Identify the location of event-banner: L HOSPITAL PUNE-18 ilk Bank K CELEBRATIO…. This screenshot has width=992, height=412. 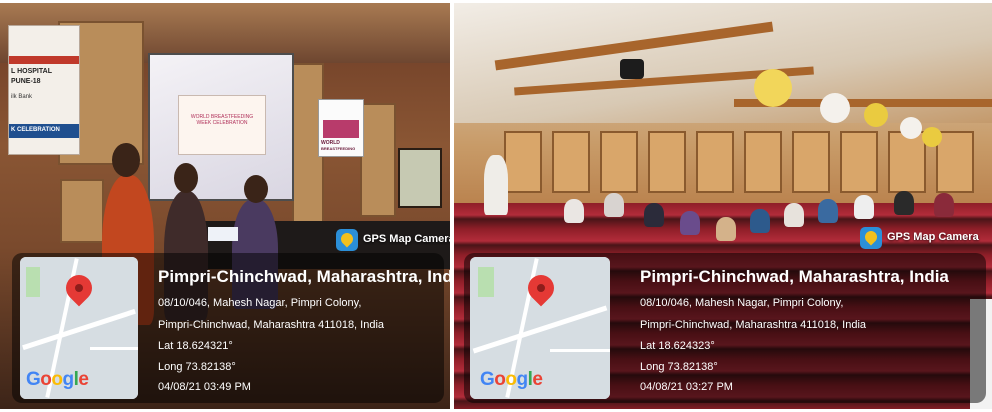
(44, 90).